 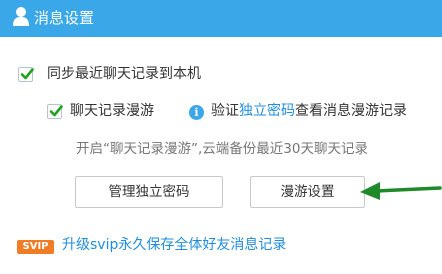 I want to click on independent-password-link: 独立密码, so click(x=267, y=111).